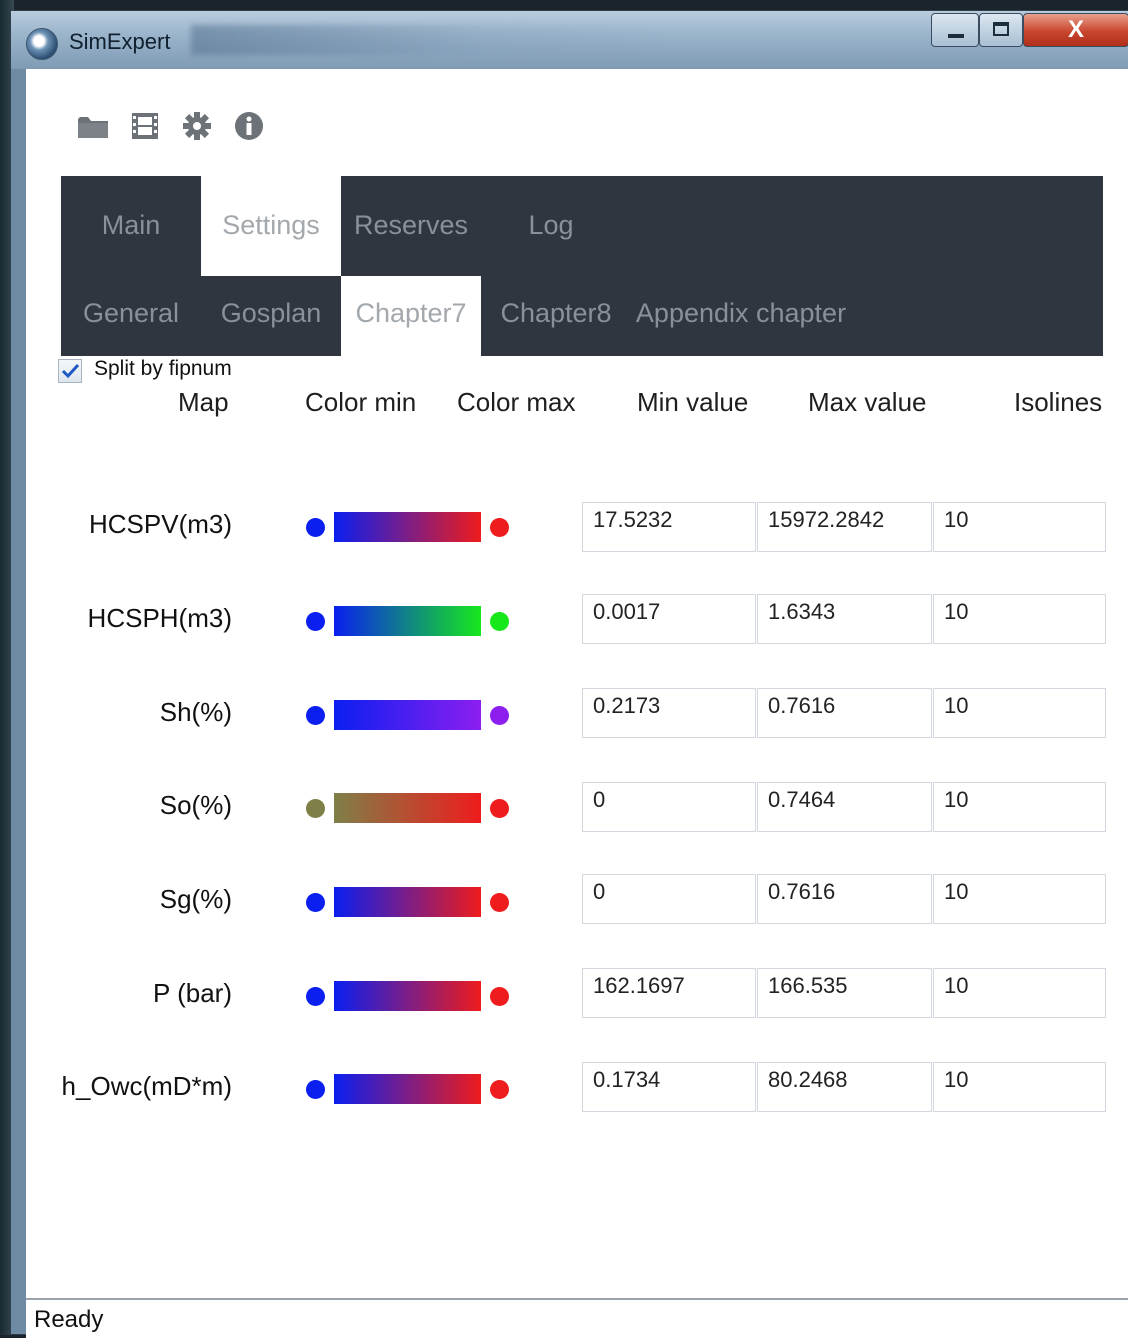  I want to click on row-map-label: P (bar), so click(192, 993).